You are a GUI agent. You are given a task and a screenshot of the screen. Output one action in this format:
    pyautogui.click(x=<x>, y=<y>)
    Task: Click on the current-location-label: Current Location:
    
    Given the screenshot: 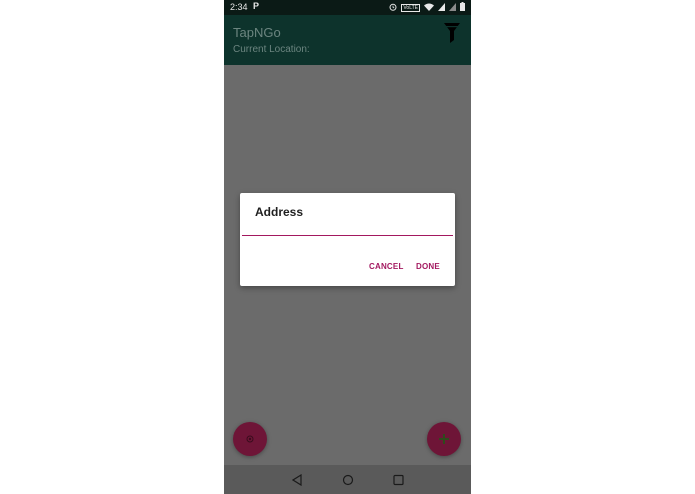 What is the action you would take?
    pyautogui.click(x=271, y=49)
    